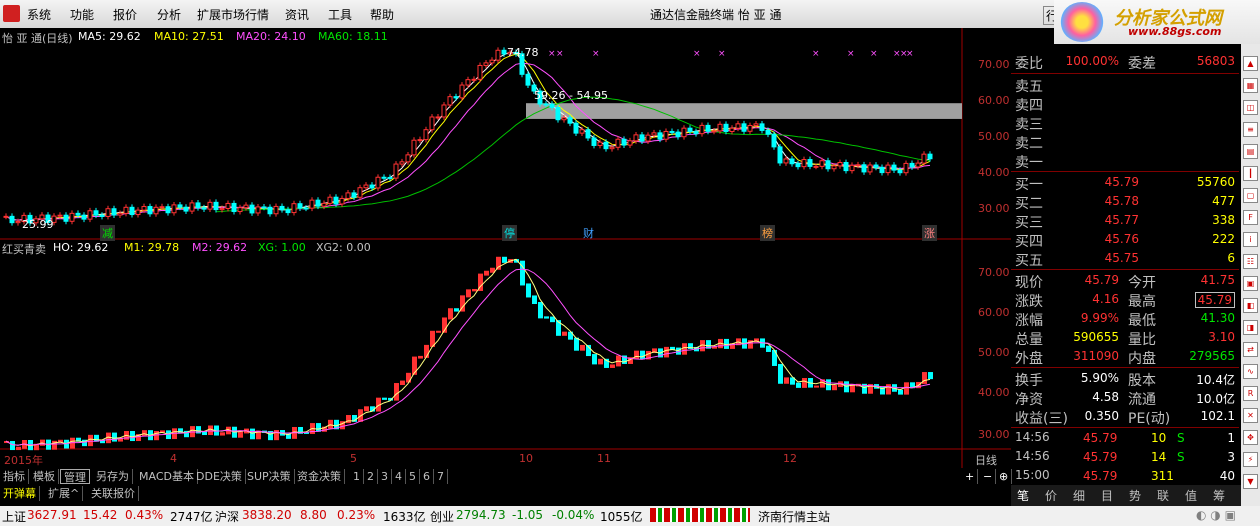 Image resolution: width=1260 pixels, height=526 pixels. Describe the element at coordinates (441, 476) in the screenshot. I see `tab-7: 7` at that location.